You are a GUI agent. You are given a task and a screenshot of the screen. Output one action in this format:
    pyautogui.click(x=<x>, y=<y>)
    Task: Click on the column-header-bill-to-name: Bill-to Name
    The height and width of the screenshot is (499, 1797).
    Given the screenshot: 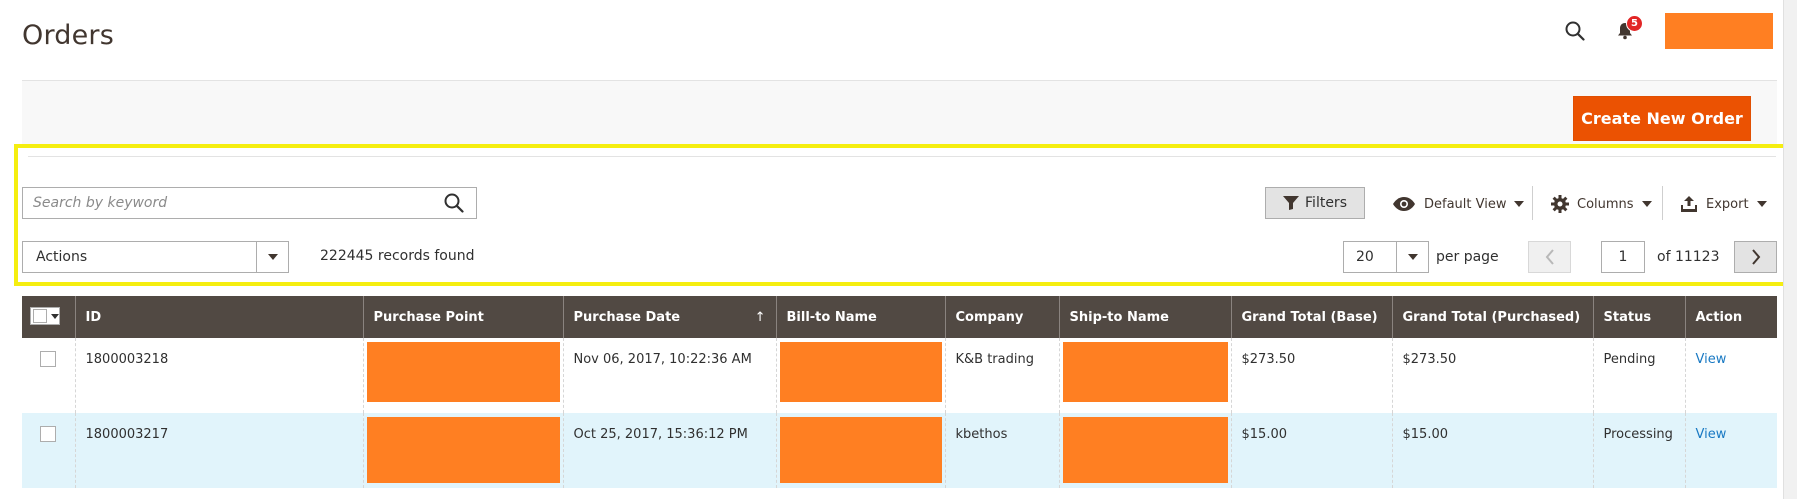 What is the action you would take?
    pyautogui.click(x=860, y=317)
    